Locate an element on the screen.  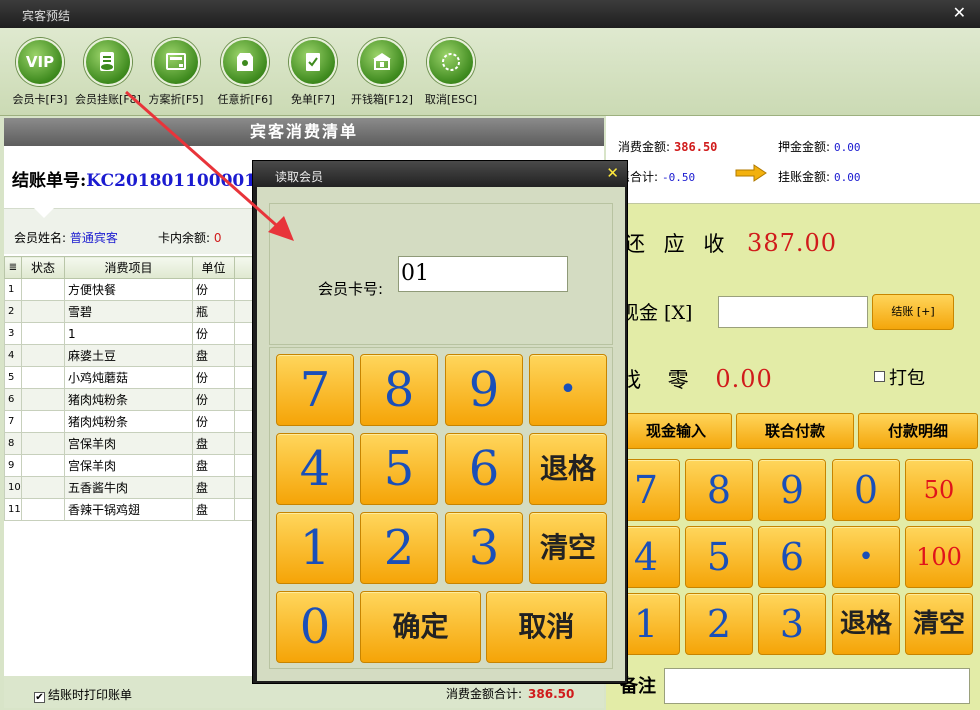
card-balance-label: 卡内余额: is located at coordinates (184, 238).